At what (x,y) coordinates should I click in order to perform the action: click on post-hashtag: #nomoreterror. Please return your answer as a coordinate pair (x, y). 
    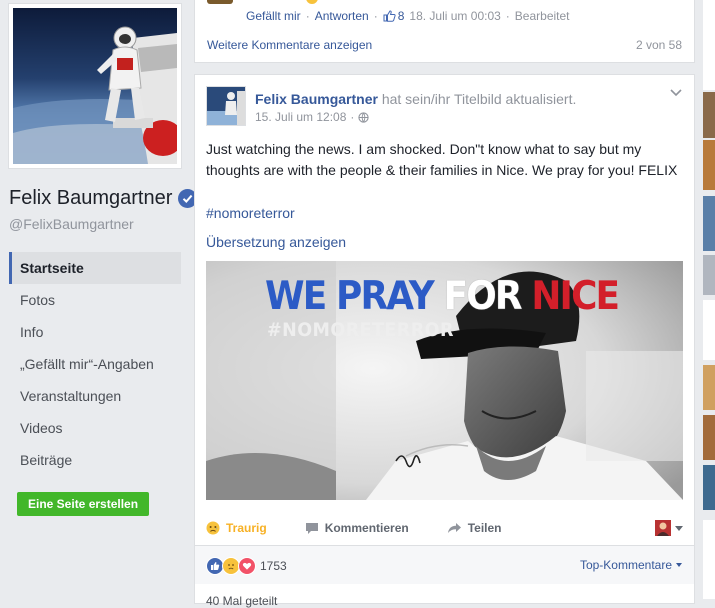
    Looking at the image, I should click on (250, 213).